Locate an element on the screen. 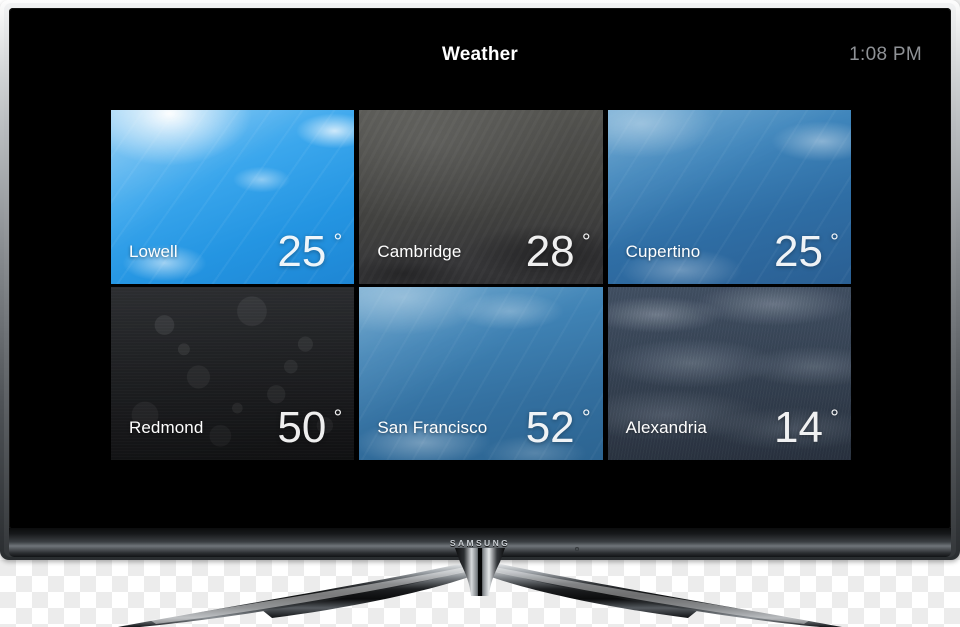 This screenshot has height=627, width=960. weather-tile-alexandria: Alexandria 14 ° is located at coordinates (729, 373).